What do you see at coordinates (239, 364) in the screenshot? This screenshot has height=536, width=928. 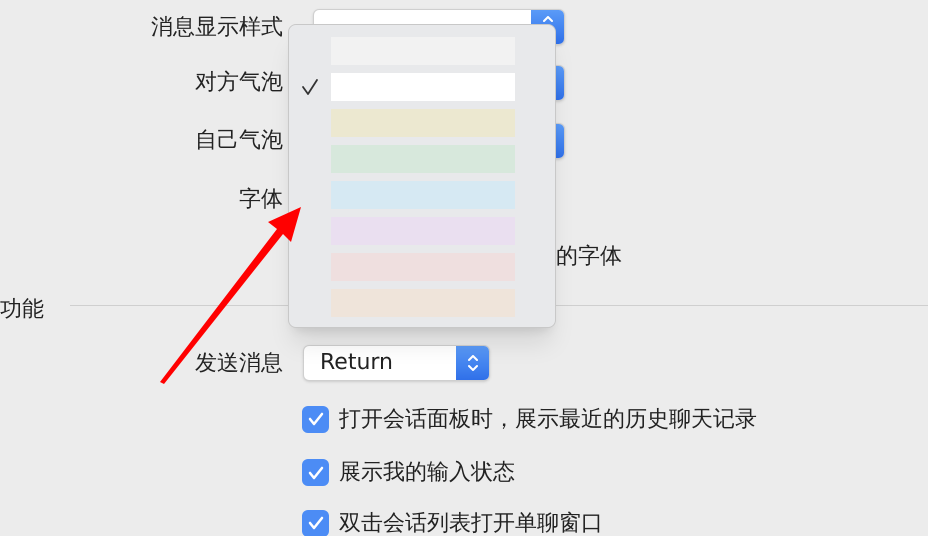 I see `setting-label: 发送消息` at bounding box center [239, 364].